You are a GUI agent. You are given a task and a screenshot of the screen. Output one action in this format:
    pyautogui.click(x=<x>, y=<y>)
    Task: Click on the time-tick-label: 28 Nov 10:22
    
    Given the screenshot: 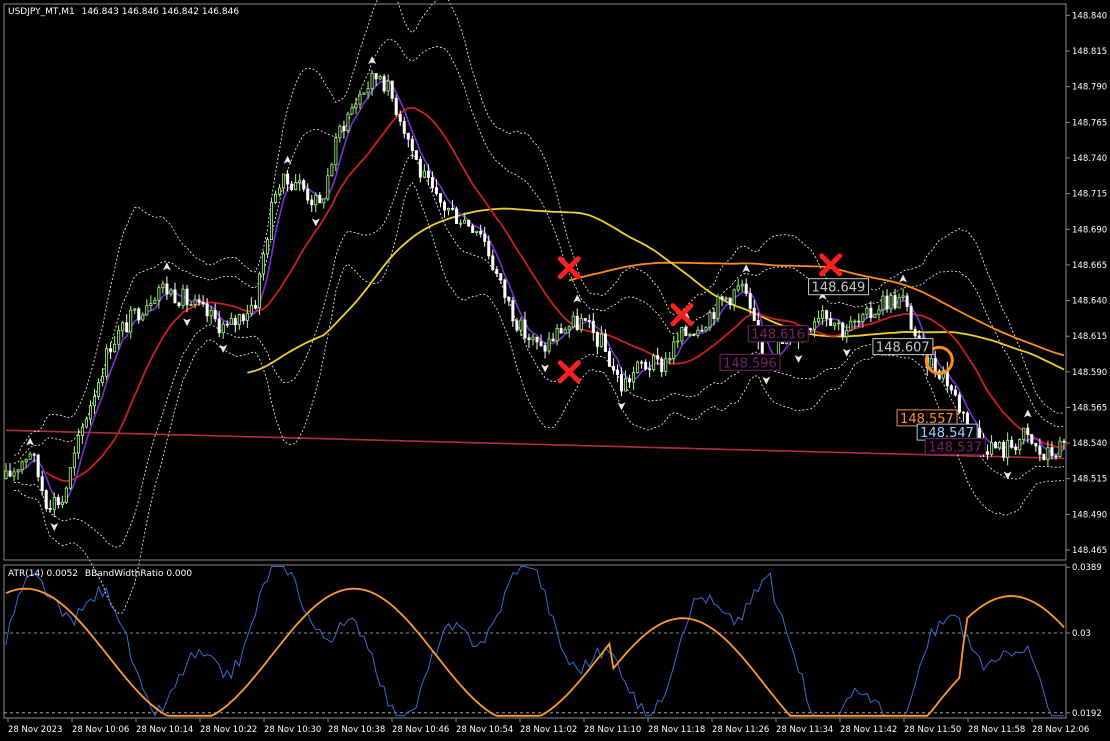 What is the action you would take?
    pyautogui.click(x=228, y=730)
    